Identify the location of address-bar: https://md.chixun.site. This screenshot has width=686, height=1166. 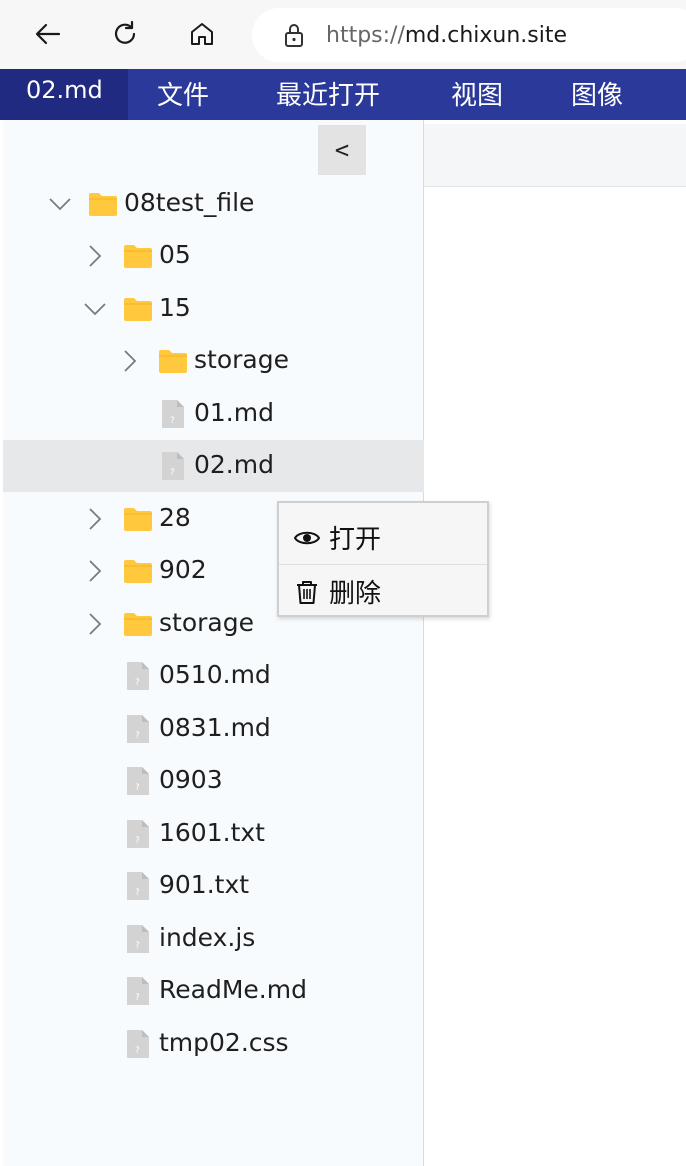
(469, 35).